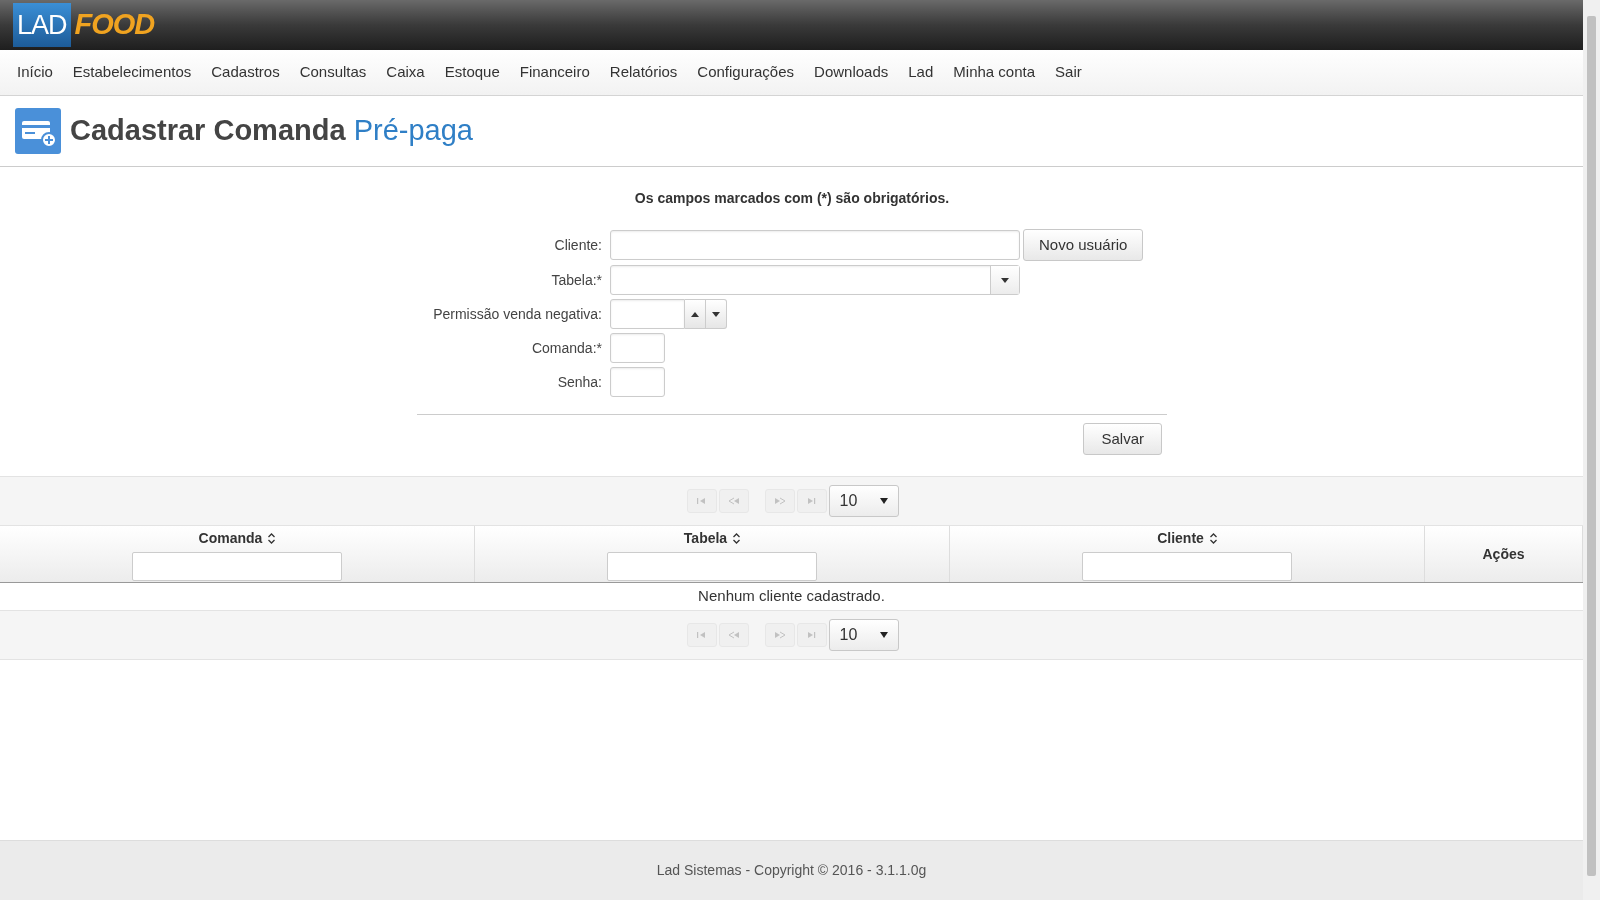  Describe the element at coordinates (994, 72) in the screenshot. I see `menu-item: Minha conta` at that location.